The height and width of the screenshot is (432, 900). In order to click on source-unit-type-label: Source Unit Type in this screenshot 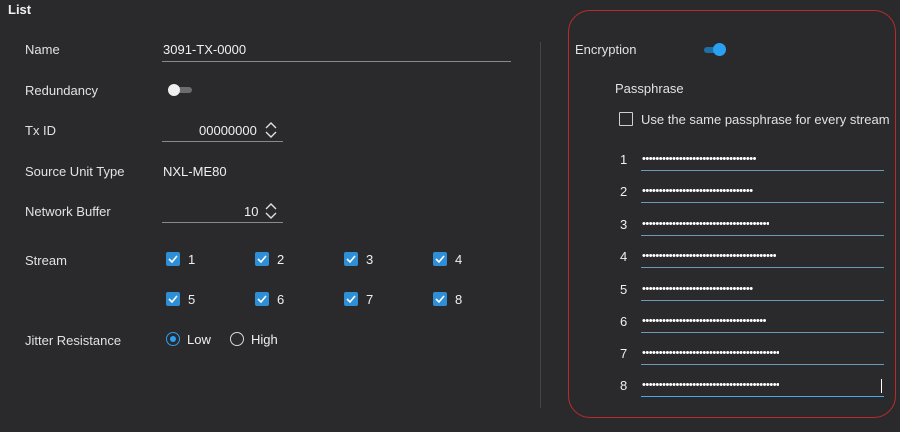, I will do `click(75, 171)`.